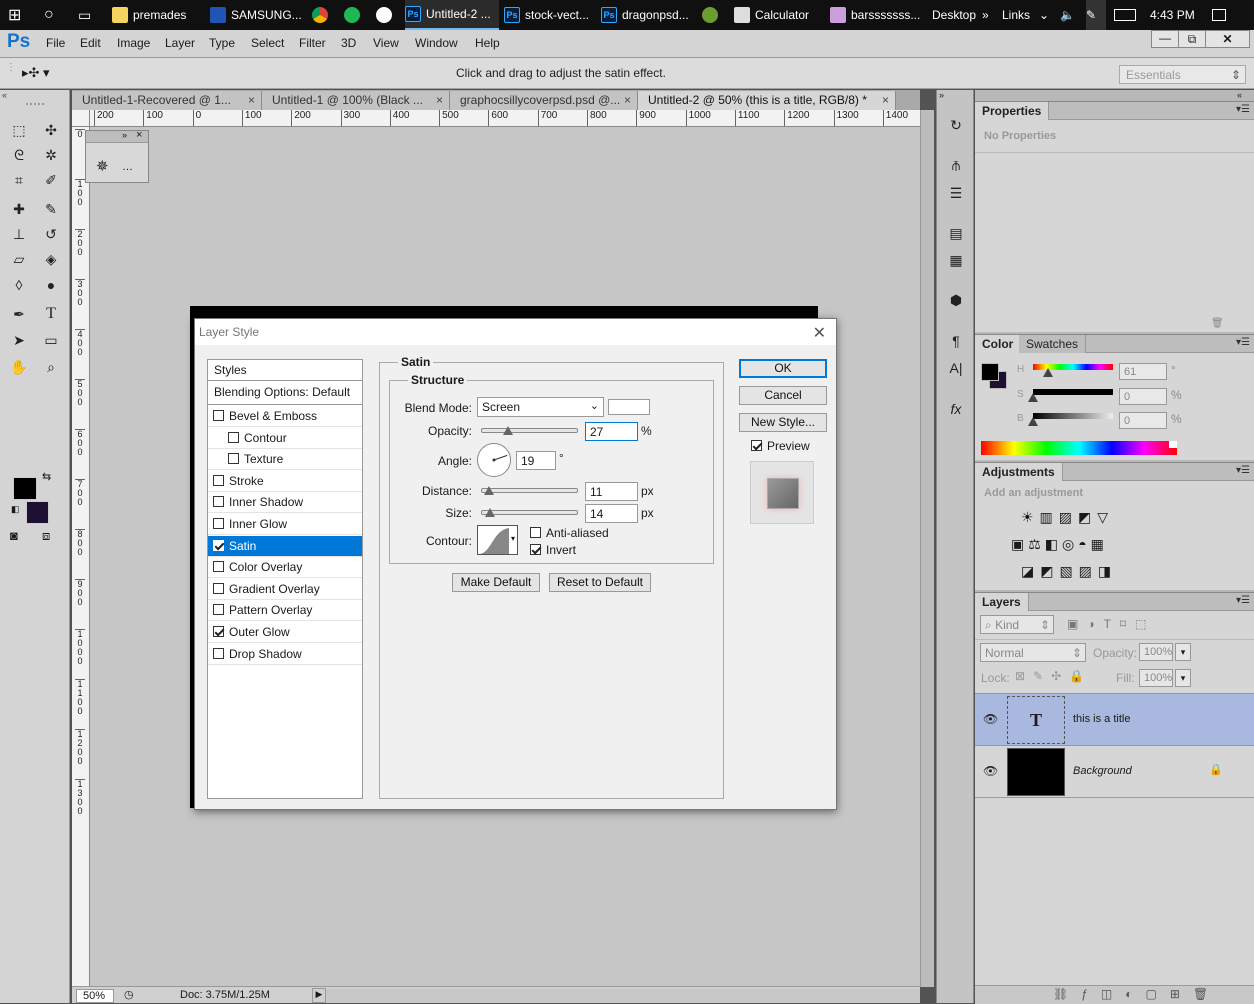 This screenshot has width=1254, height=1004. Describe the element at coordinates (956, 260) in the screenshot. I see `notes-icon: ▦` at that location.